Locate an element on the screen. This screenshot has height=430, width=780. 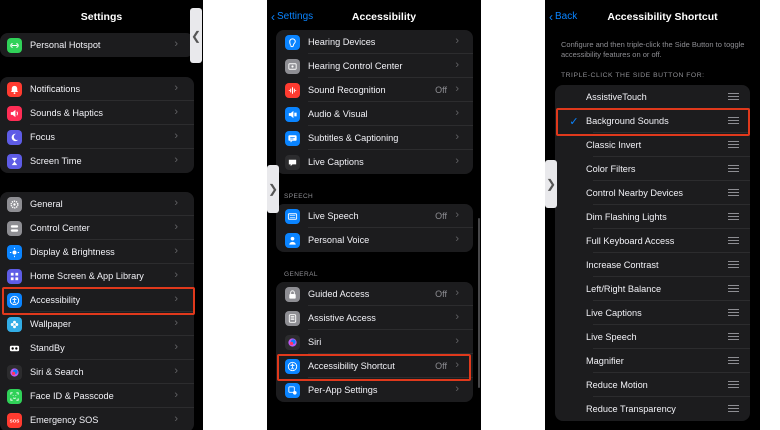
settings-title: Settings is located at coordinates (101, 17).